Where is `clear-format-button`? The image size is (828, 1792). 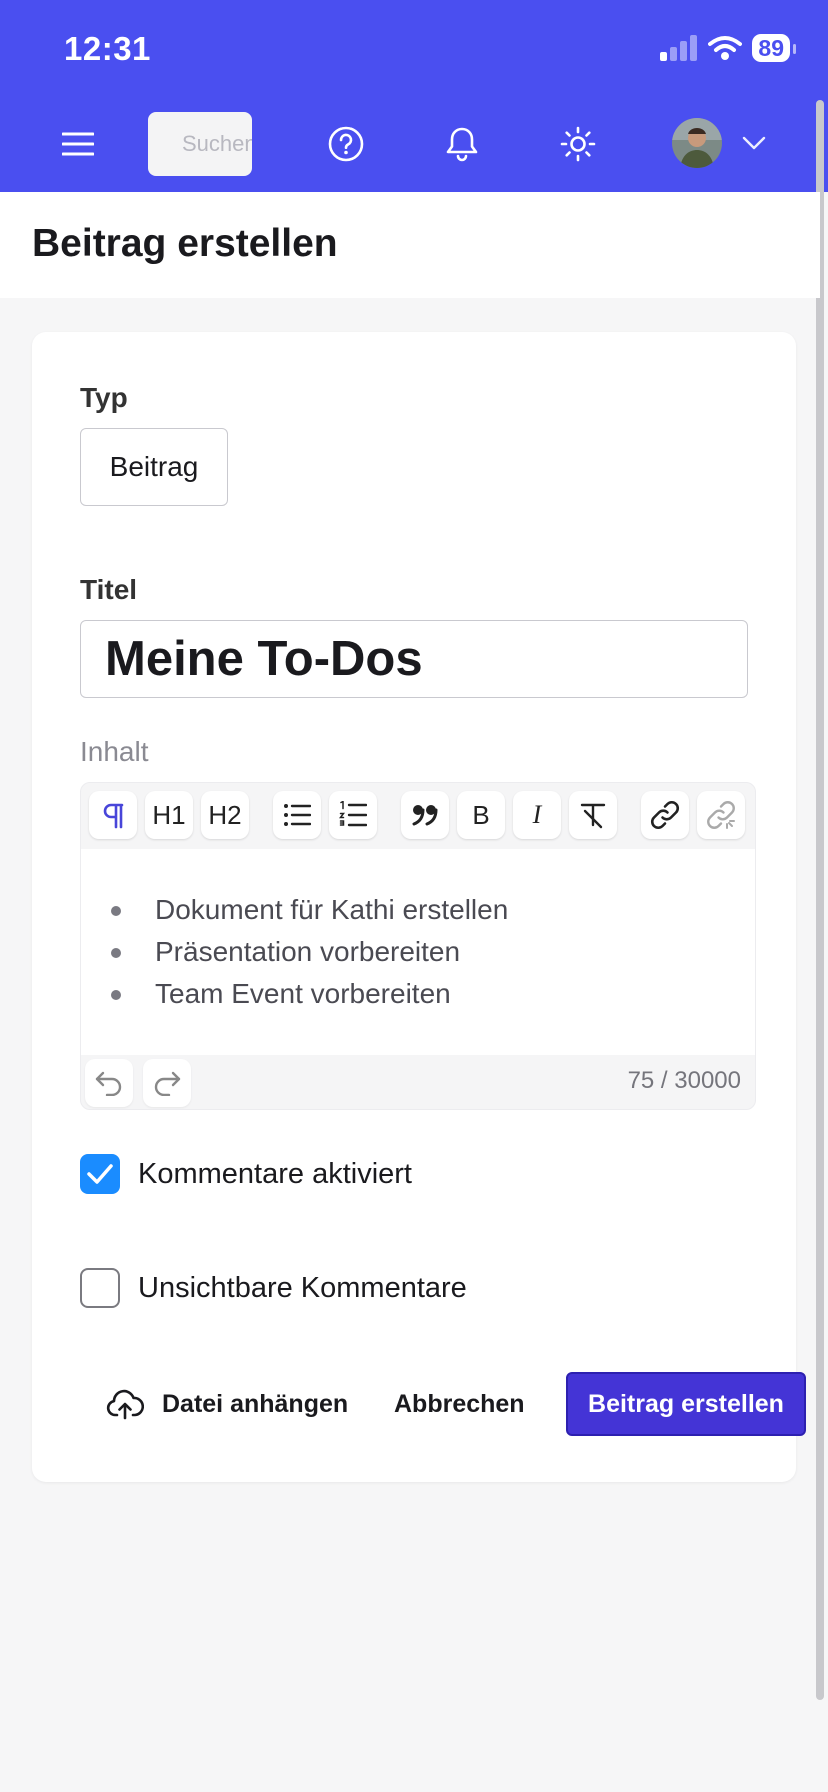
clear-format-button is located at coordinates (593, 815).